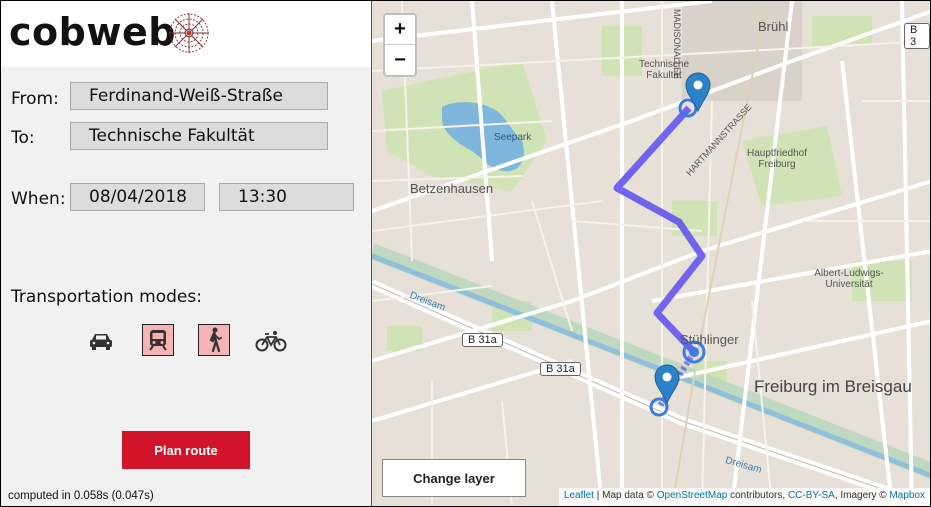  I want to click on mode-train-toggle, so click(158, 340).